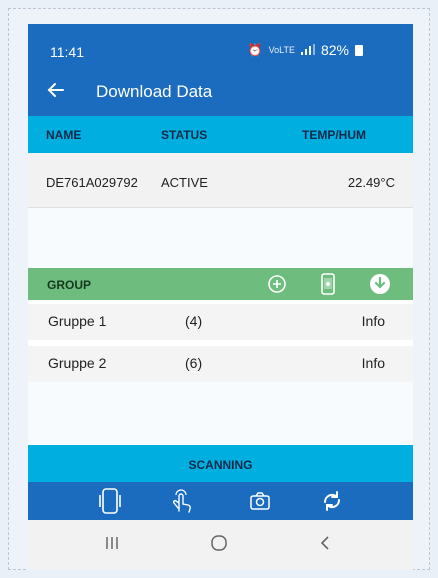 Image resolution: width=438 pixels, height=578 pixels. What do you see at coordinates (359, 50) in the screenshot?
I see `battery-icon` at bounding box center [359, 50].